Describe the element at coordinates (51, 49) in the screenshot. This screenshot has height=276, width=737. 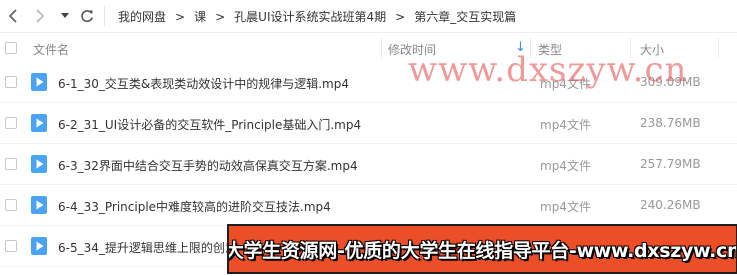
I see `column-header-name: 文件名` at that location.